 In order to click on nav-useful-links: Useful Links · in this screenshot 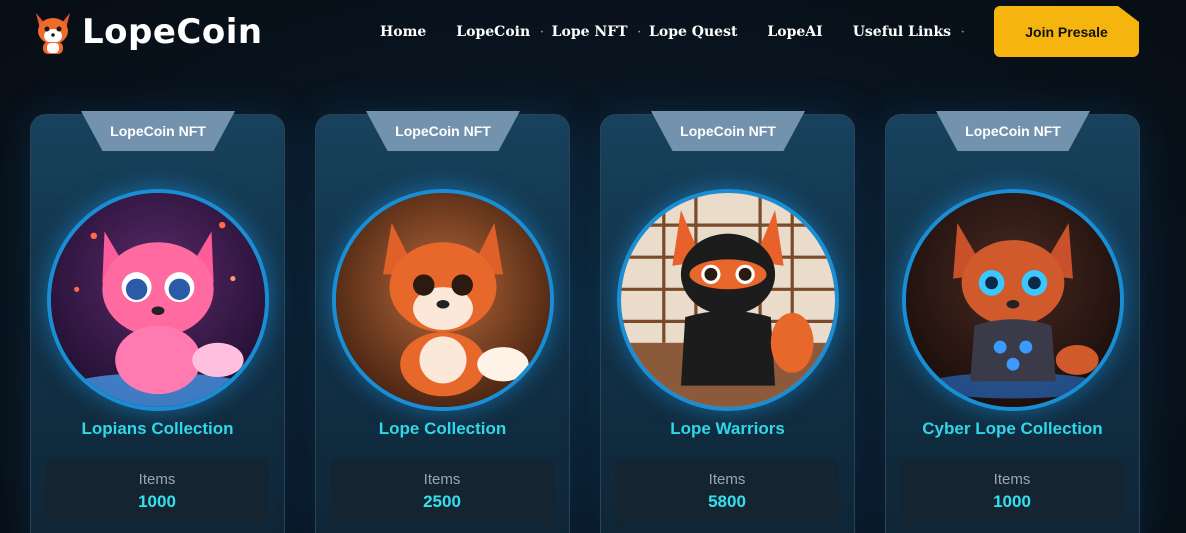, I will do `click(913, 32)`.